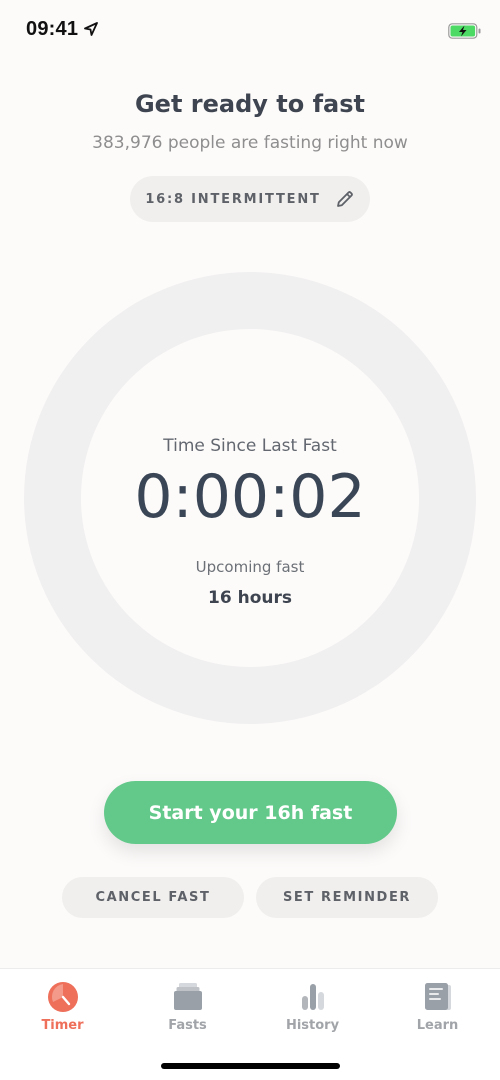 The width and height of the screenshot is (500, 1080). I want to click on set-reminder-button: SET REMINDER, so click(347, 897).